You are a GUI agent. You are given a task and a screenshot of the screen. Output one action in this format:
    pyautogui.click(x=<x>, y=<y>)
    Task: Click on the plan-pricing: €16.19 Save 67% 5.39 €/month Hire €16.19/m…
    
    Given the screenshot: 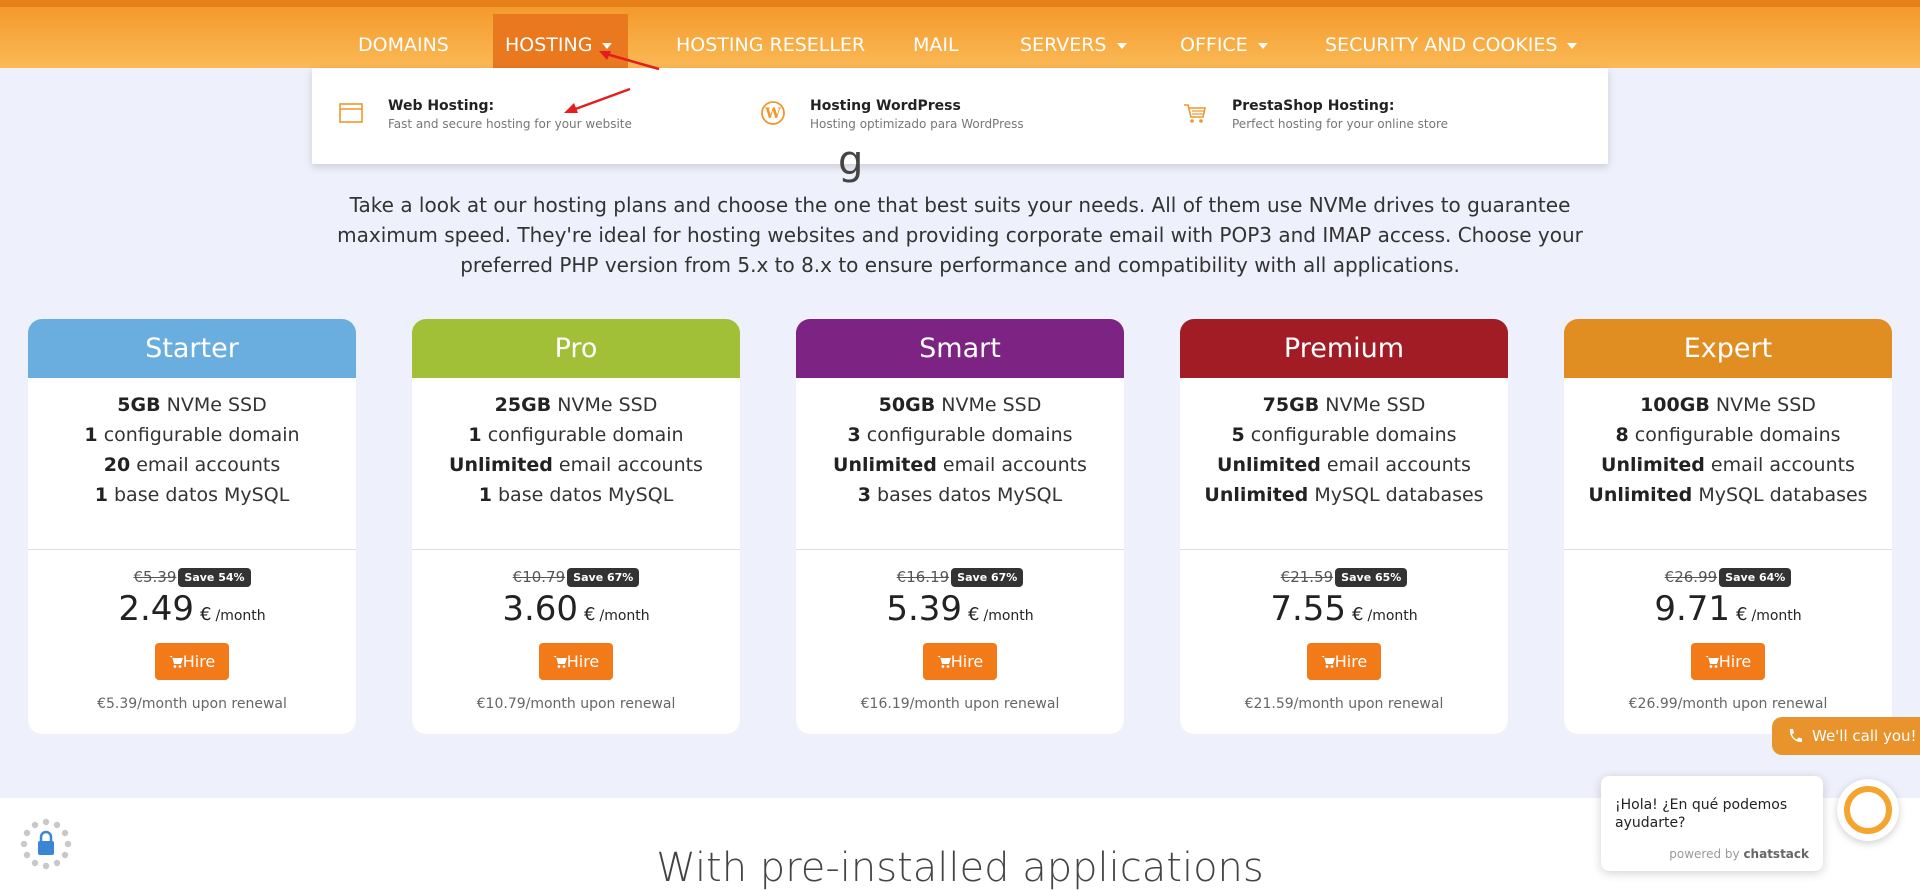 What is the action you would take?
    pyautogui.click(x=960, y=631)
    